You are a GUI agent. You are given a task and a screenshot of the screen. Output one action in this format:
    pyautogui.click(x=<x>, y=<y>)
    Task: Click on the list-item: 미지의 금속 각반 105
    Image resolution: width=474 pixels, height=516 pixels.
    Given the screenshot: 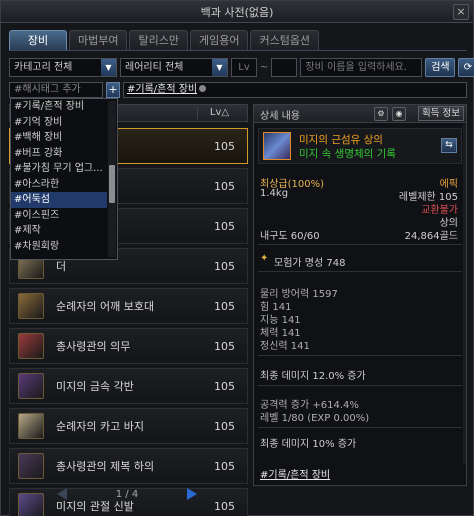 What is the action you would take?
    pyautogui.click(x=128, y=386)
    